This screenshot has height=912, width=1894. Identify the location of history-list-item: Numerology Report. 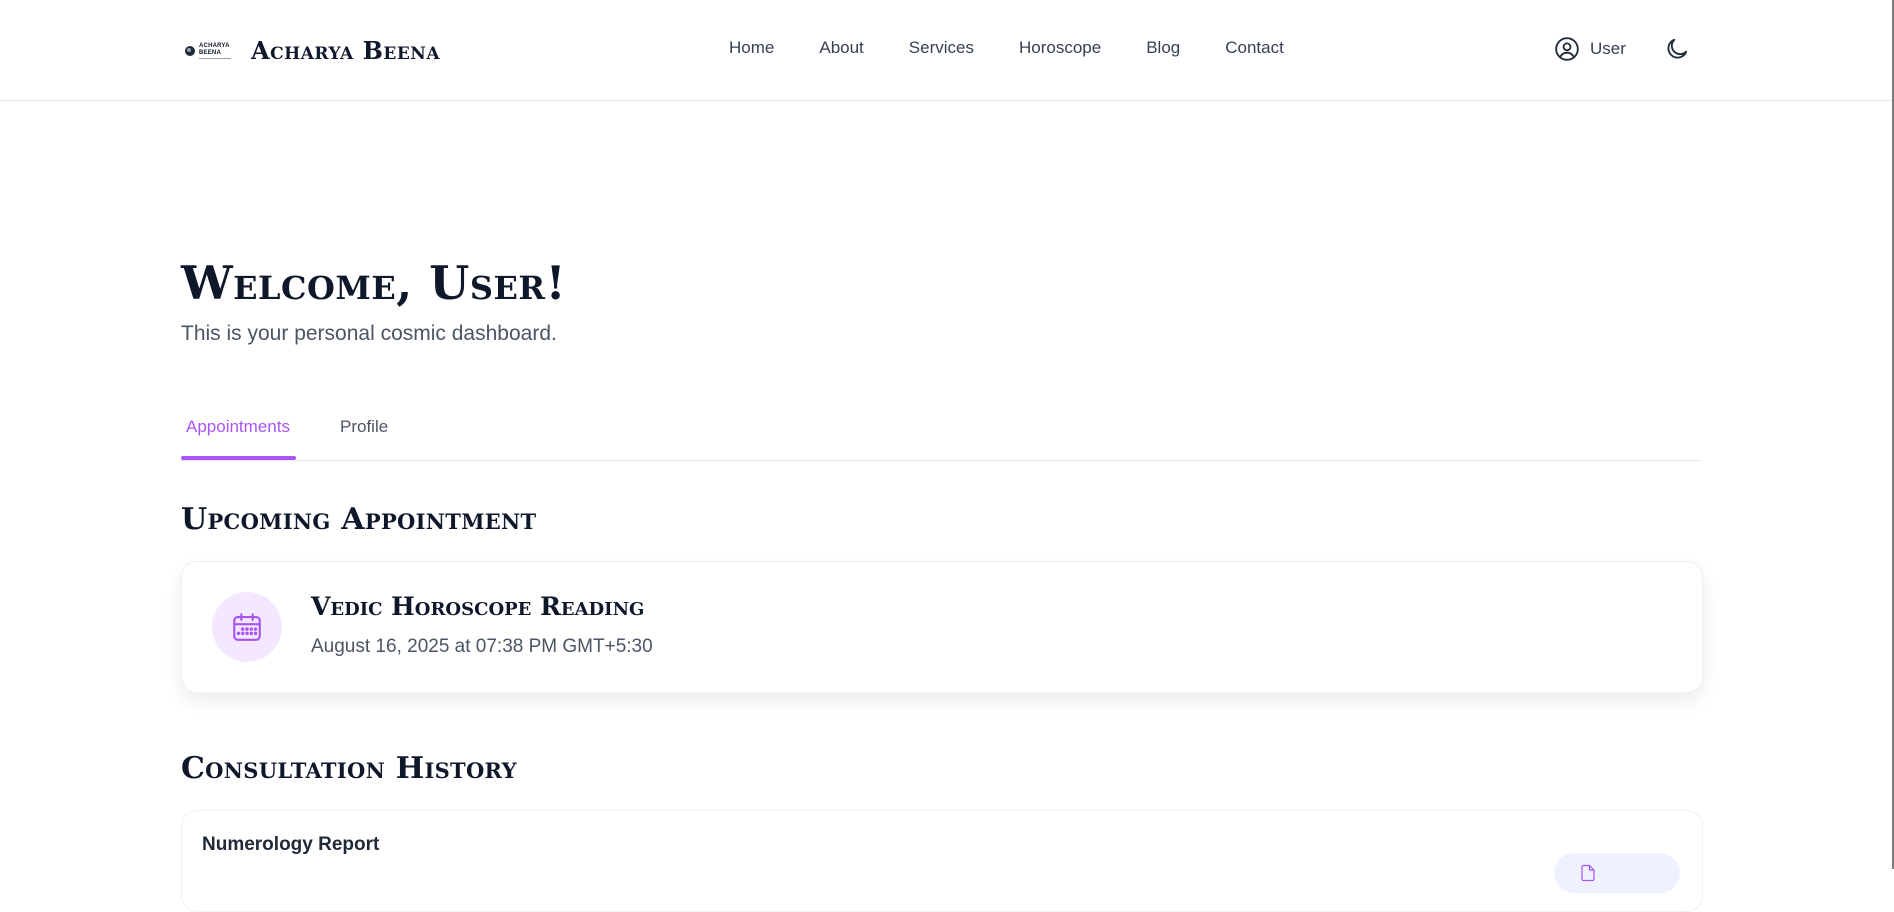
(942, 861).